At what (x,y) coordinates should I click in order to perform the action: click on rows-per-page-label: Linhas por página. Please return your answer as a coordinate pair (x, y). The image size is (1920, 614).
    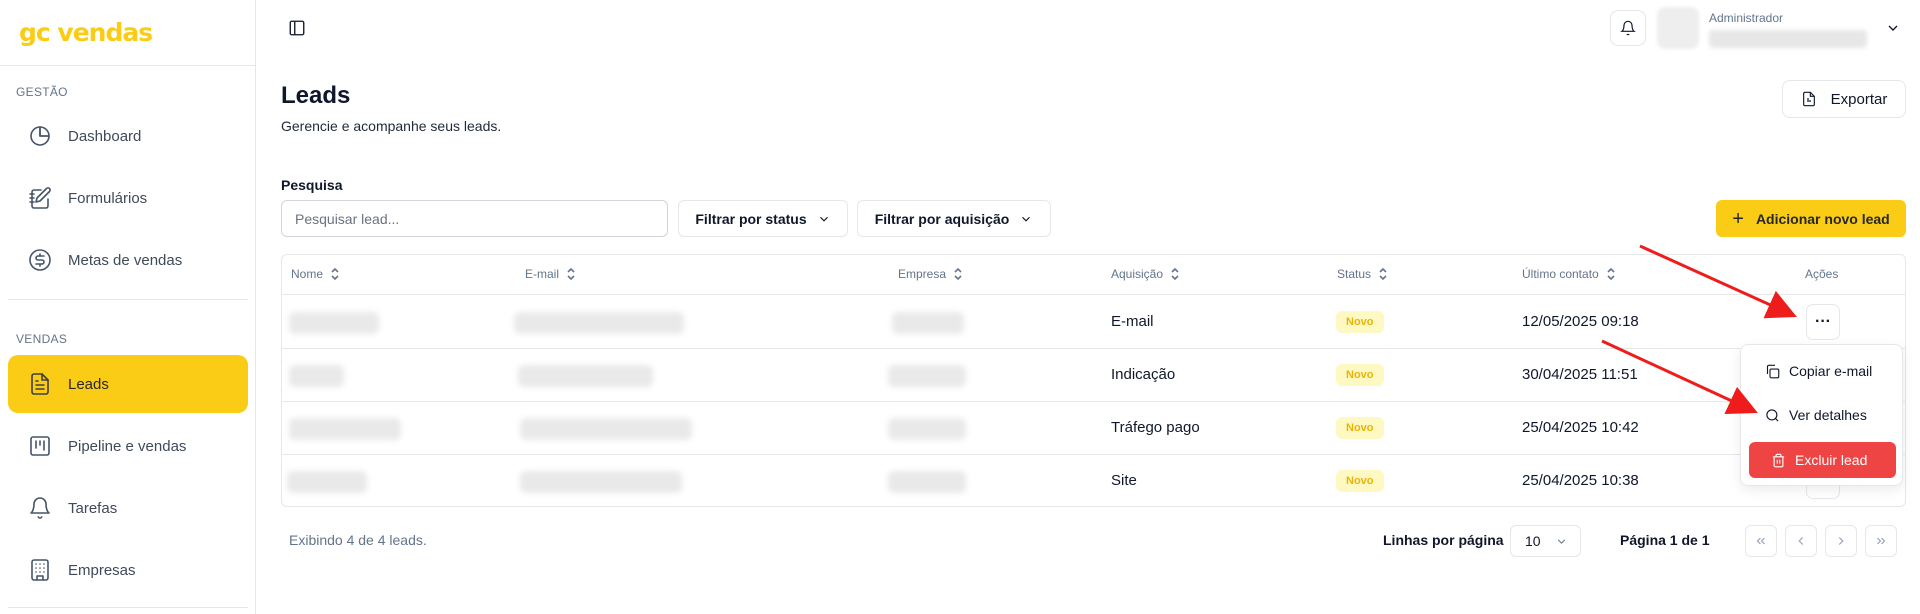
    Looking at the image, I should click on (1443, 540).